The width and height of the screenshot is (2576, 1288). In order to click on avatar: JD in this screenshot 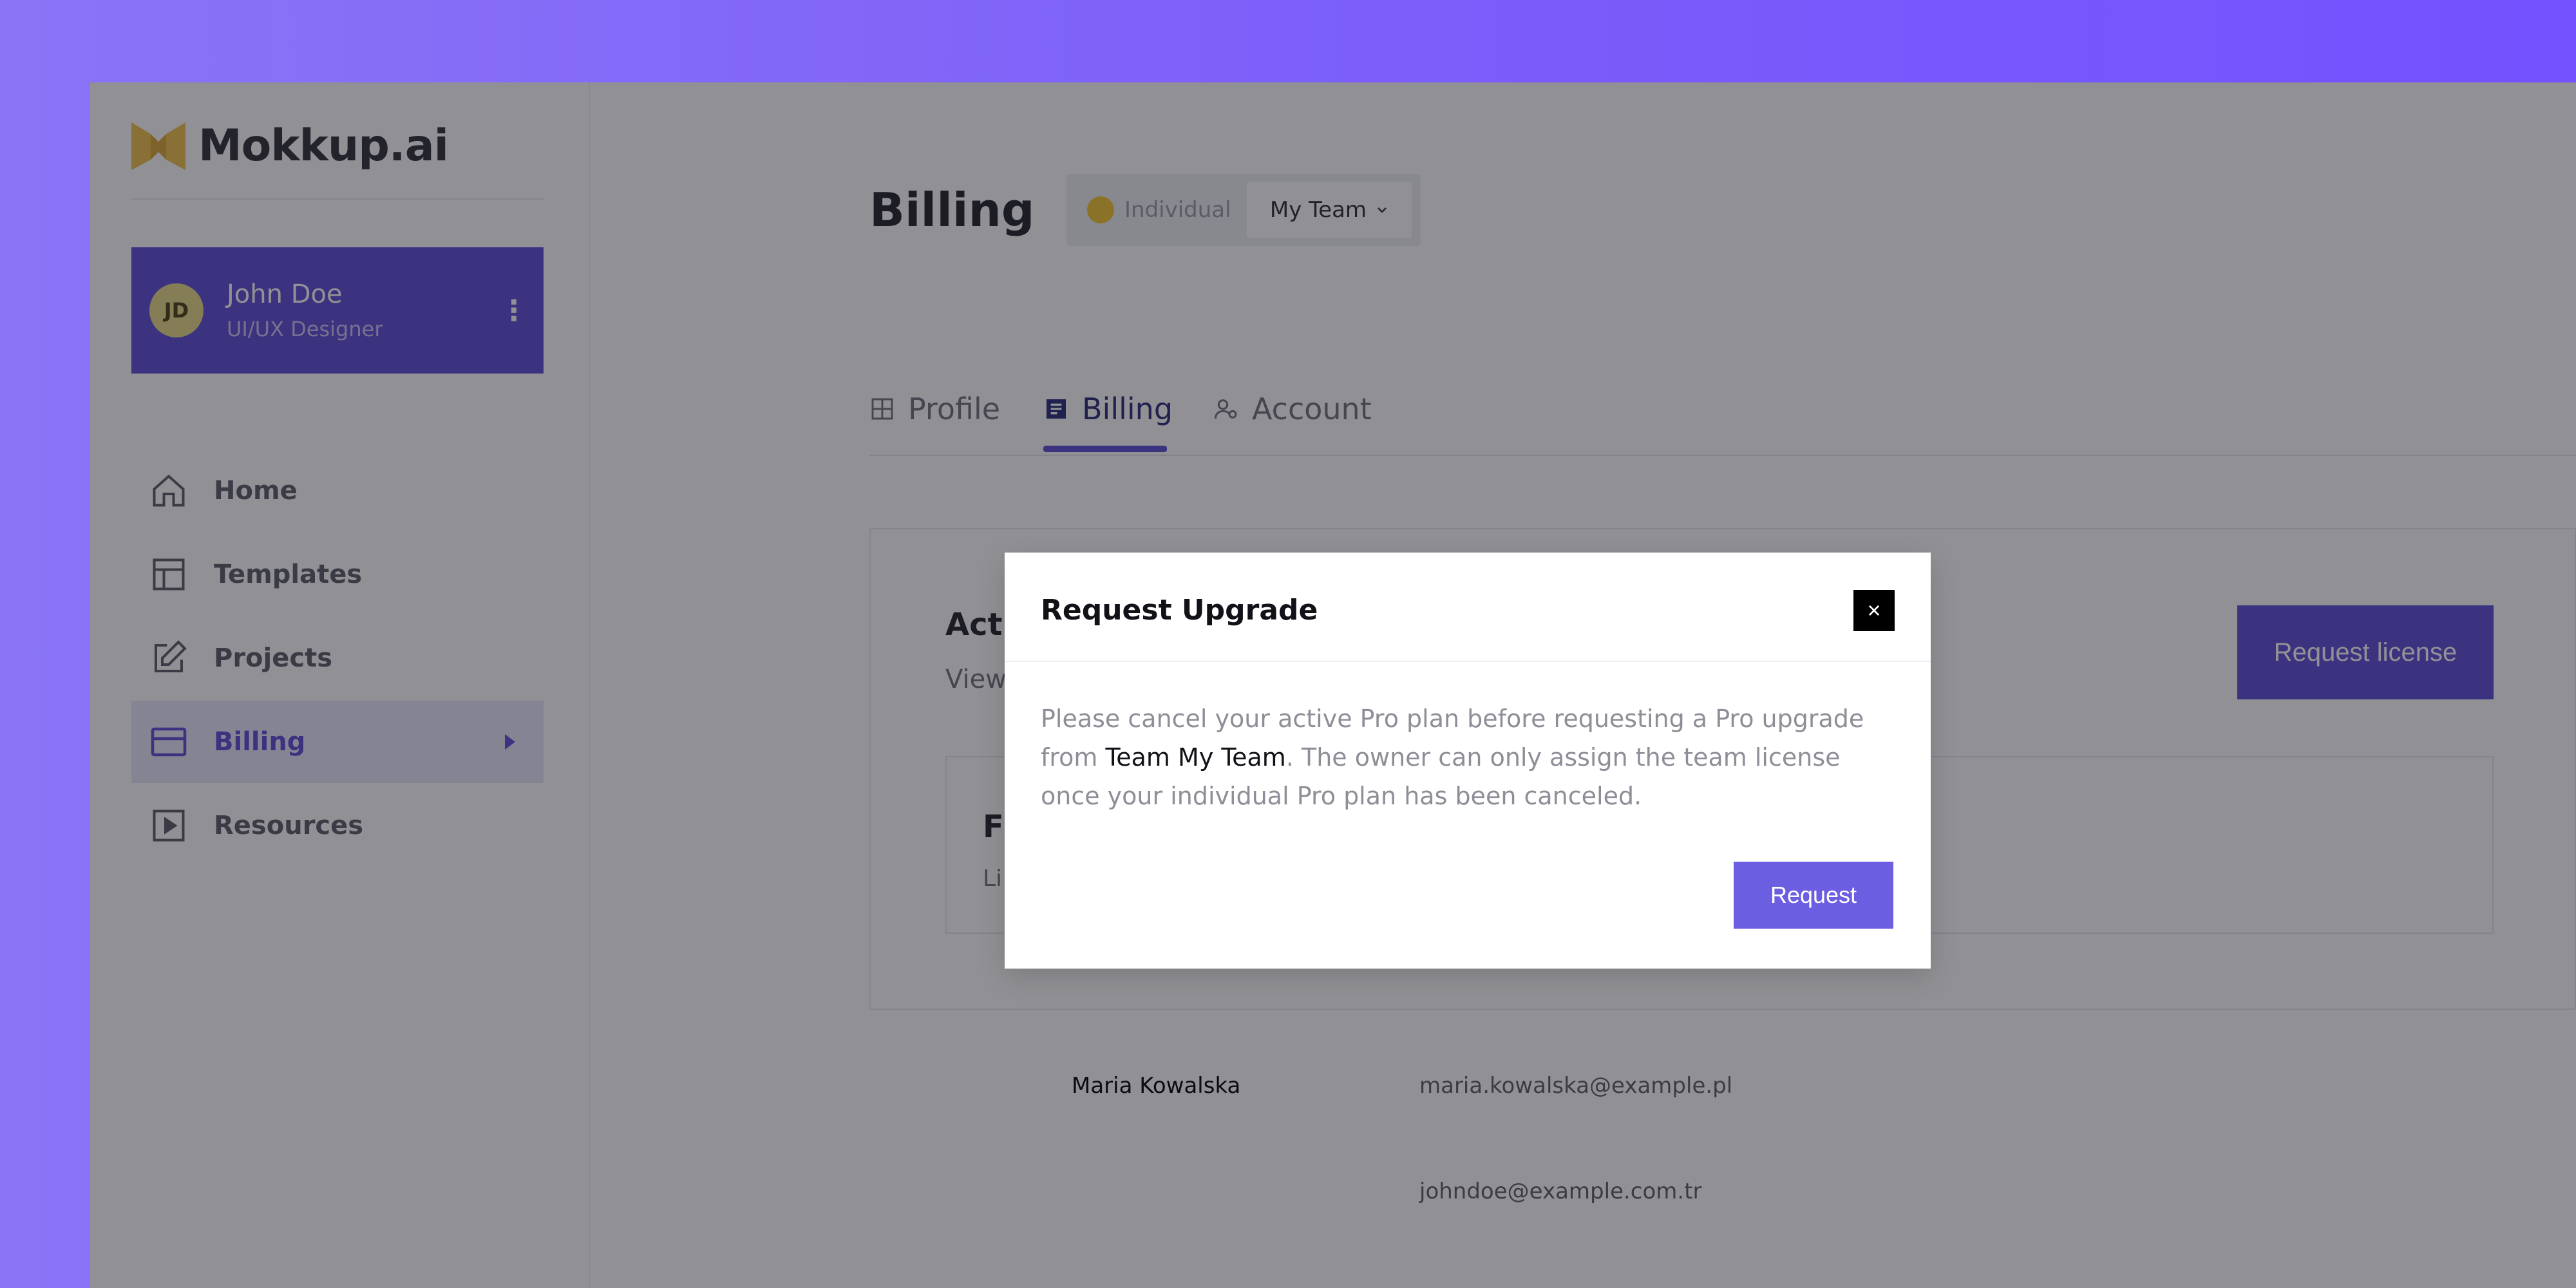, I will do `click(176, 310)`.